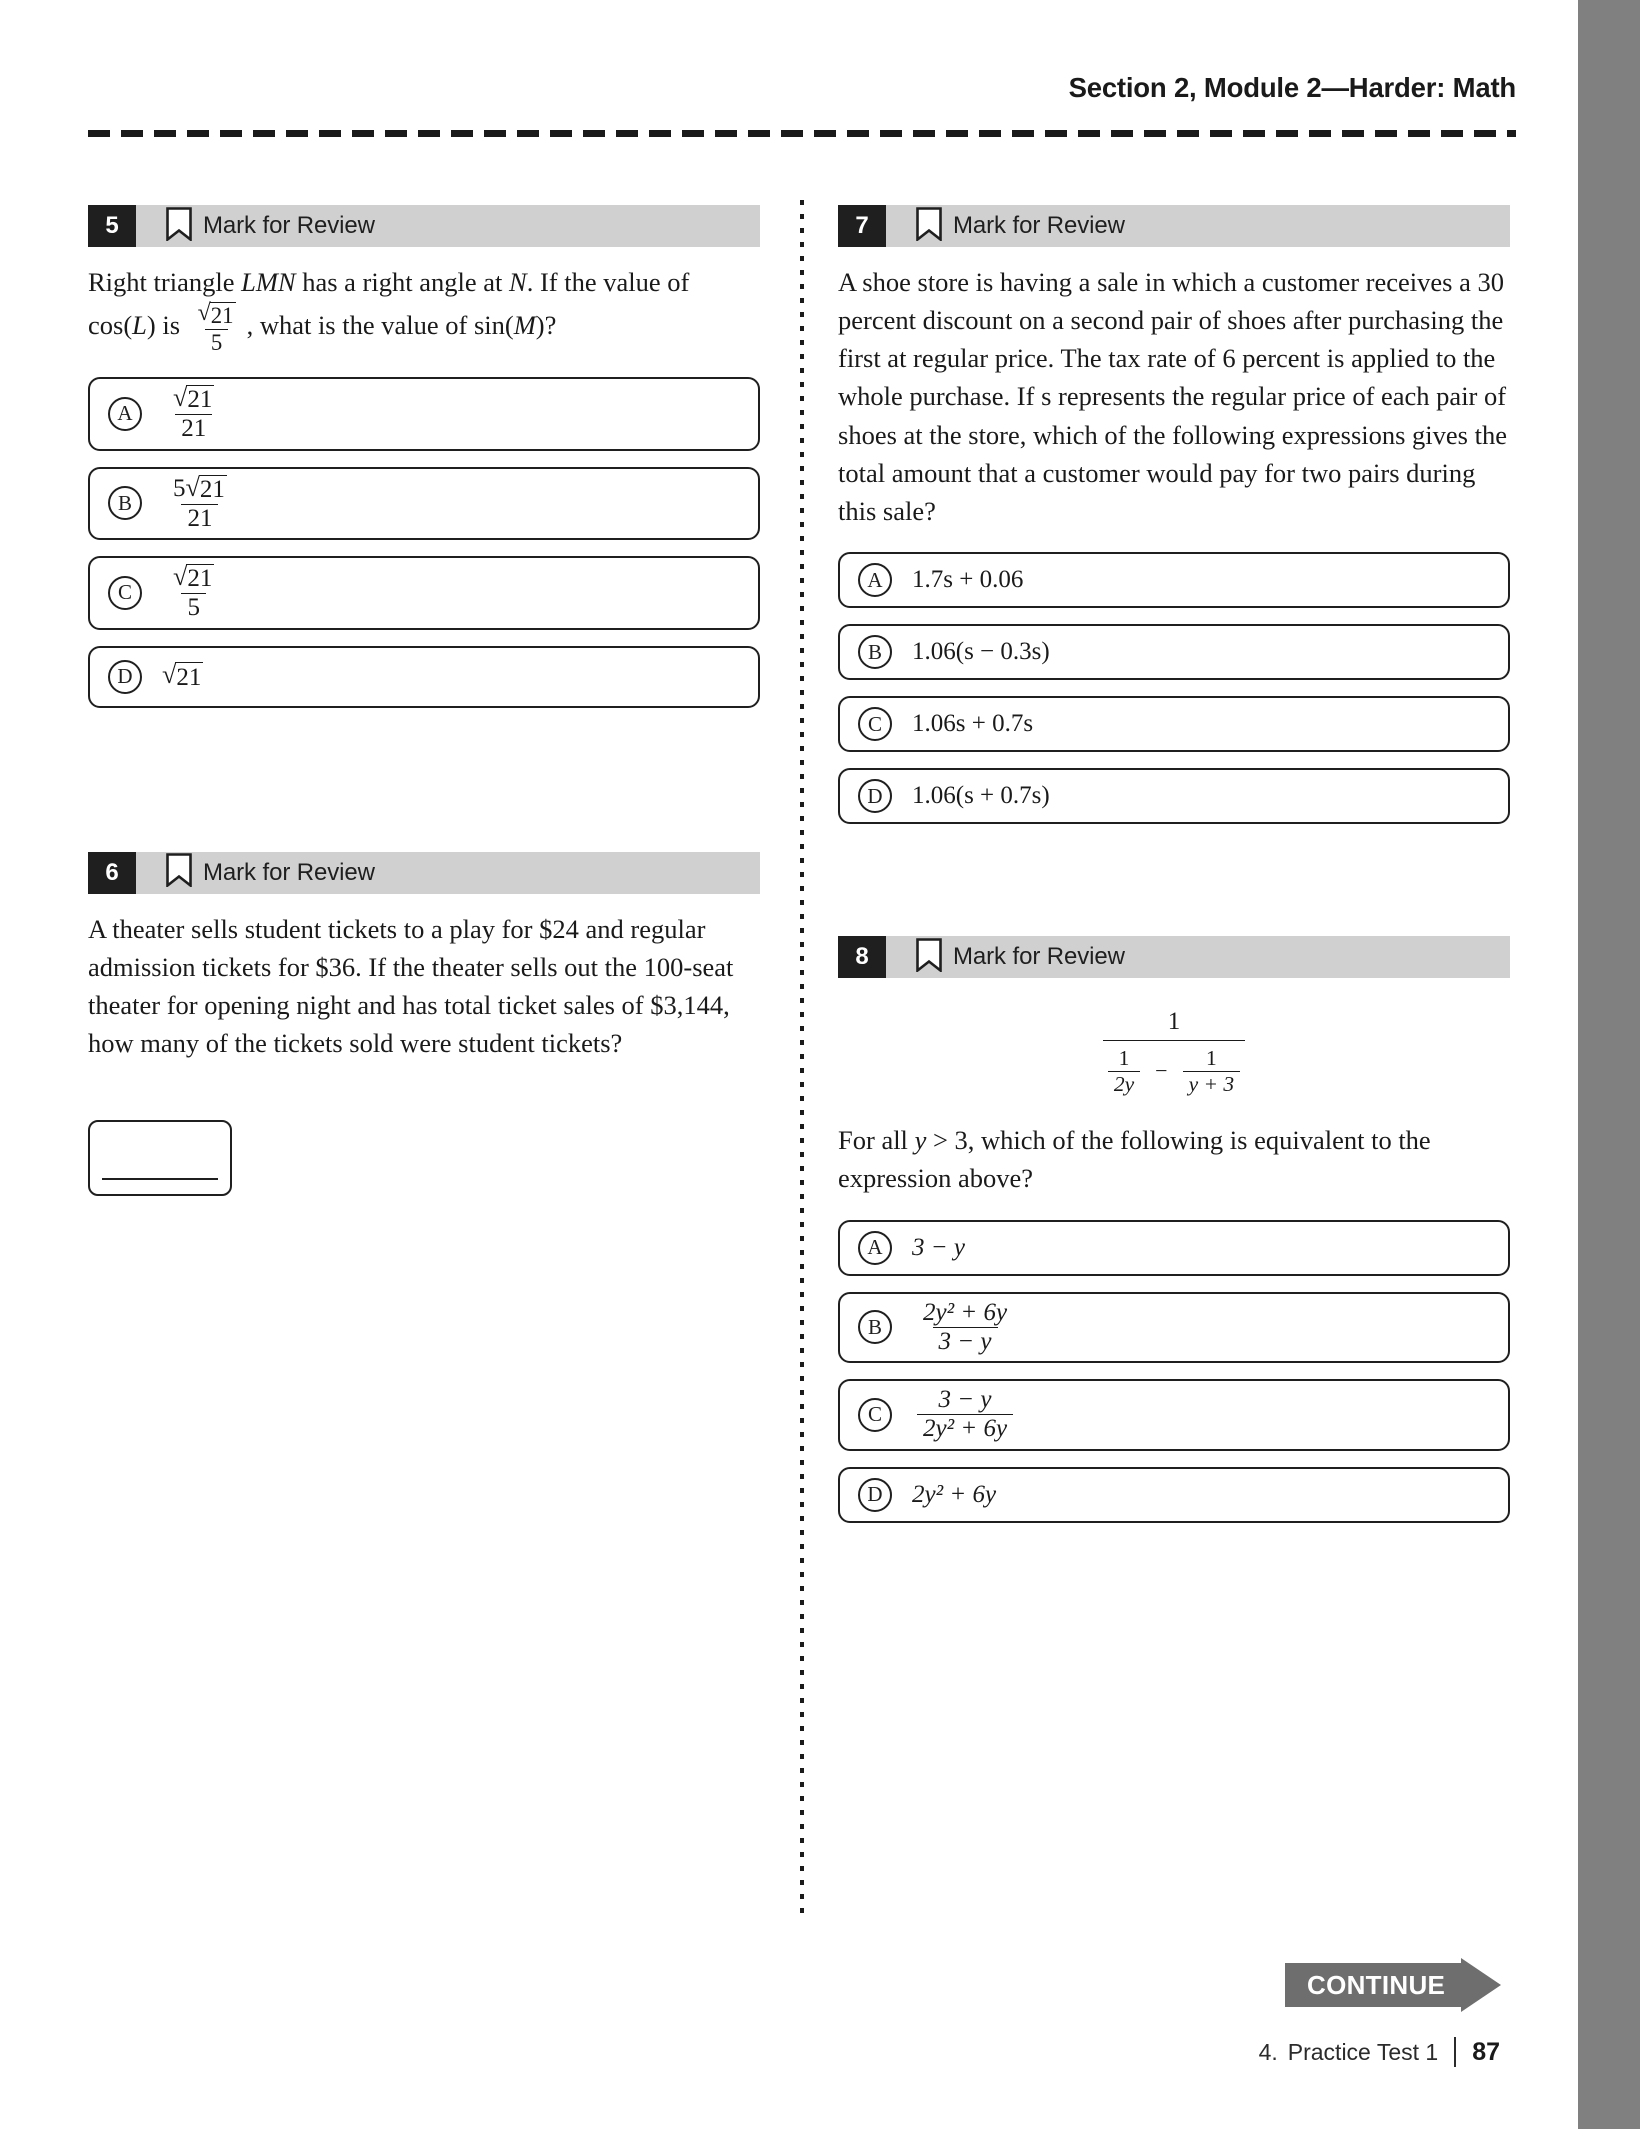  What do you see at coordinates (289, 226) in the screenshot?
I see `mark-for-review-label-5: Mark for Review` at bounding box center [289, 226].